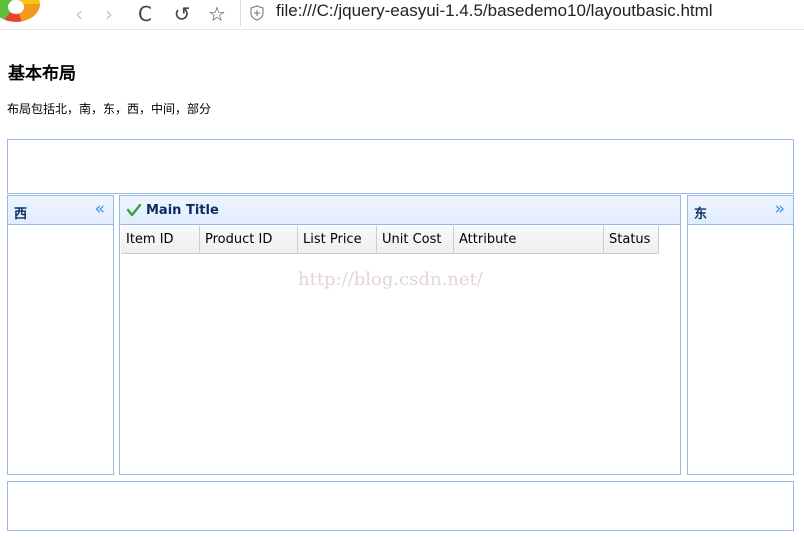 This screenshot has width=804, height=537. Describe the element at coordinates (740, 335) in the screenshot. I see `layout-east-region: 东 »` at that location.